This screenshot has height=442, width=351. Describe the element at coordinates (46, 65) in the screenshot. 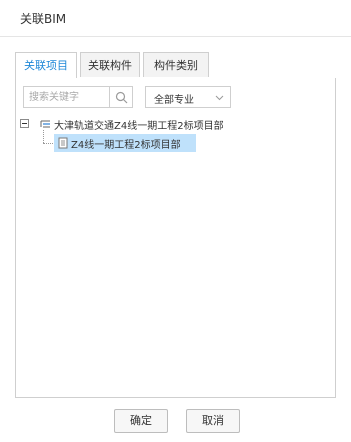

I see `tab-related-project: 关联项目` at that location.